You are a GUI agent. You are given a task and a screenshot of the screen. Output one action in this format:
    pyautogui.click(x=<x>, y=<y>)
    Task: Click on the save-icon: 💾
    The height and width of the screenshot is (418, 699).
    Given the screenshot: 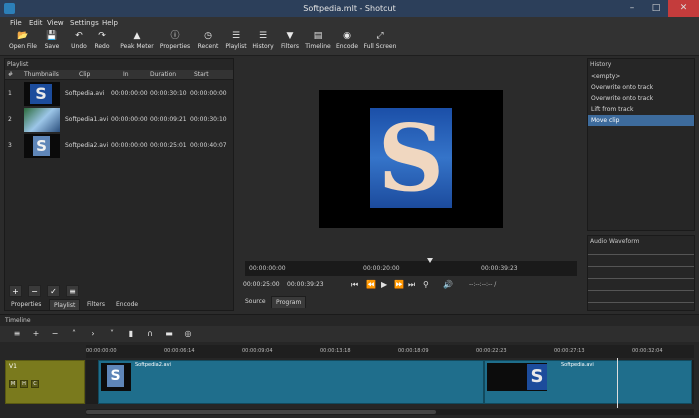 What is the action you would take?
    pyautogui.click(x=52, y=36)
    